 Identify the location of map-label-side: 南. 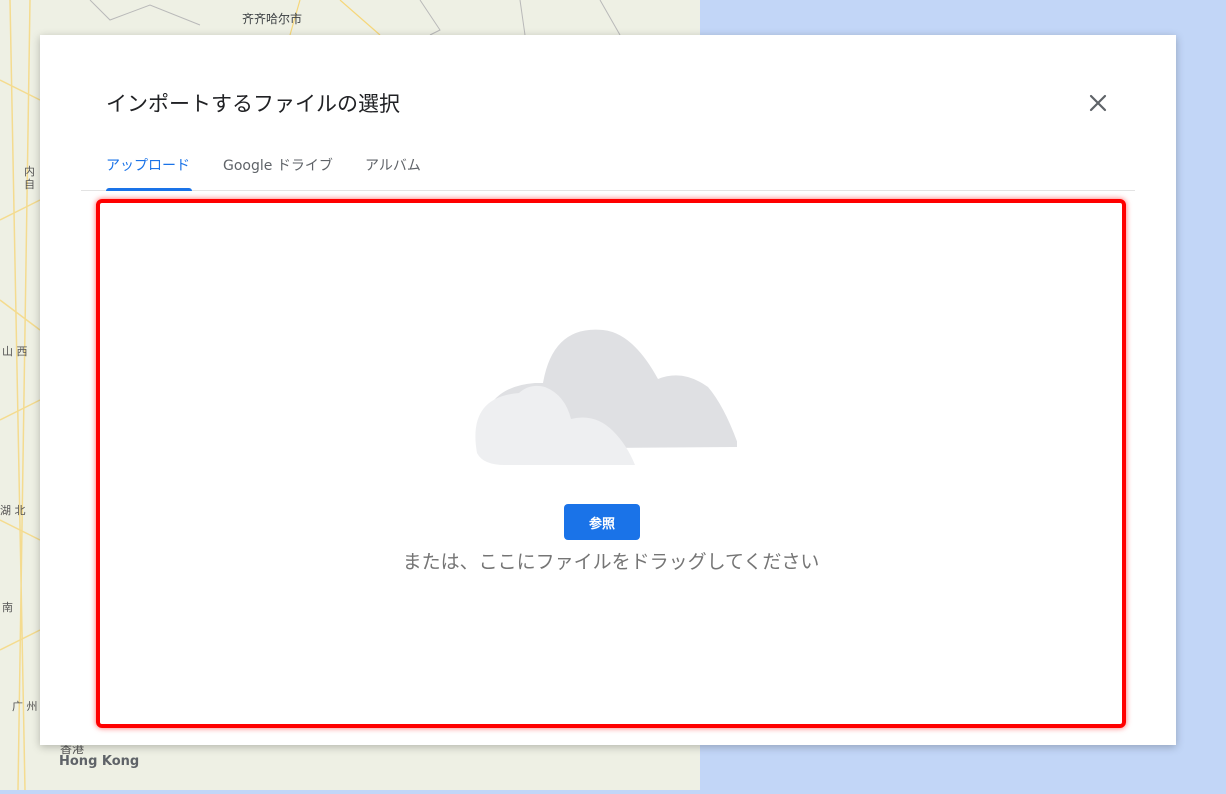
(7, 607).